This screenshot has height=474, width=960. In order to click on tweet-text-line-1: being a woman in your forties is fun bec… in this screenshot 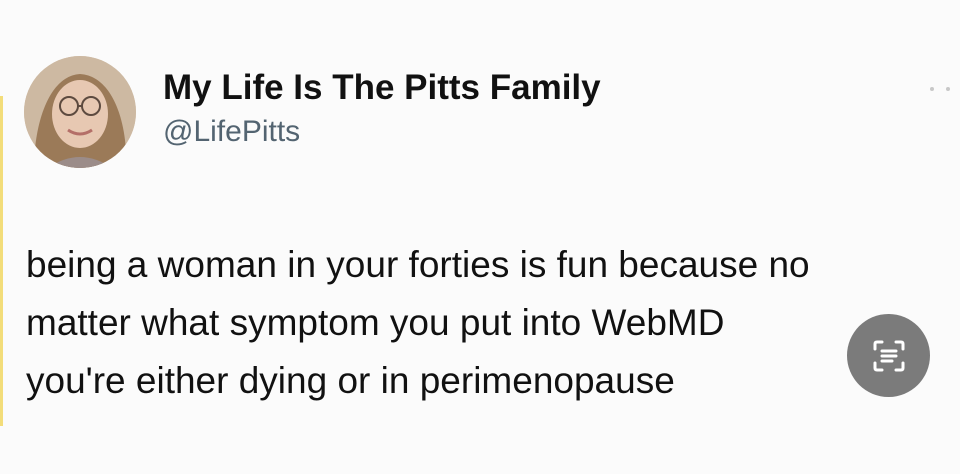, I will do `click(418, 264)`.